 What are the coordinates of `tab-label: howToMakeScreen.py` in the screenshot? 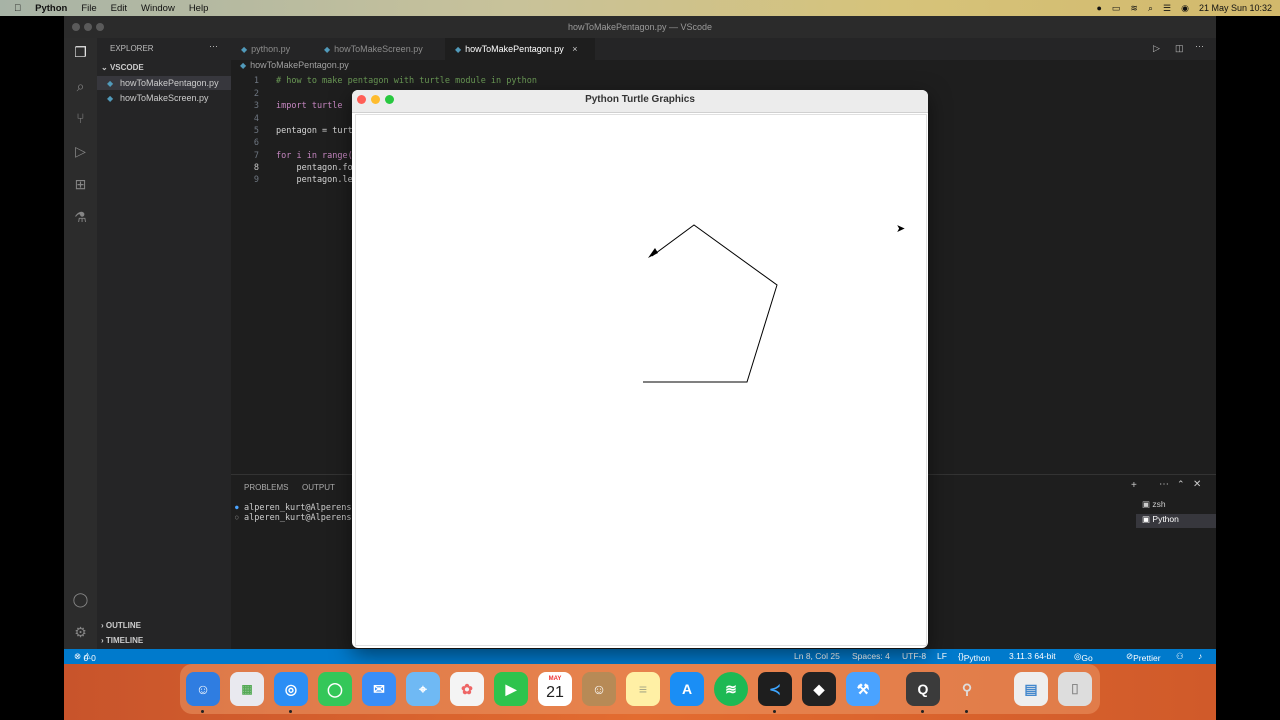 It's located at (378, 49).